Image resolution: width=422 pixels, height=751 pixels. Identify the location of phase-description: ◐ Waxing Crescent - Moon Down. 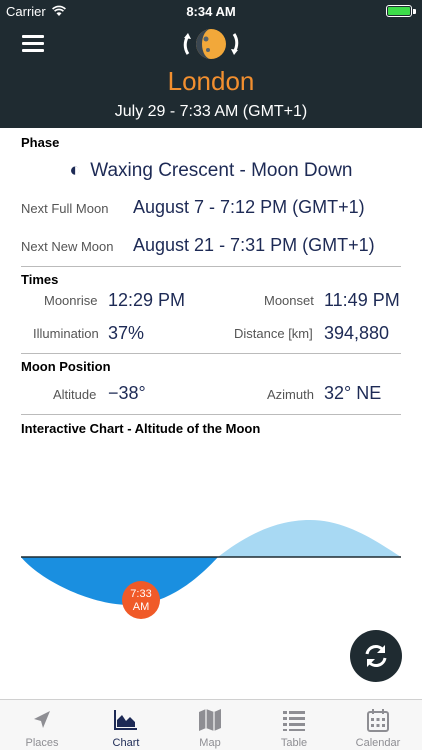
(211, 171).